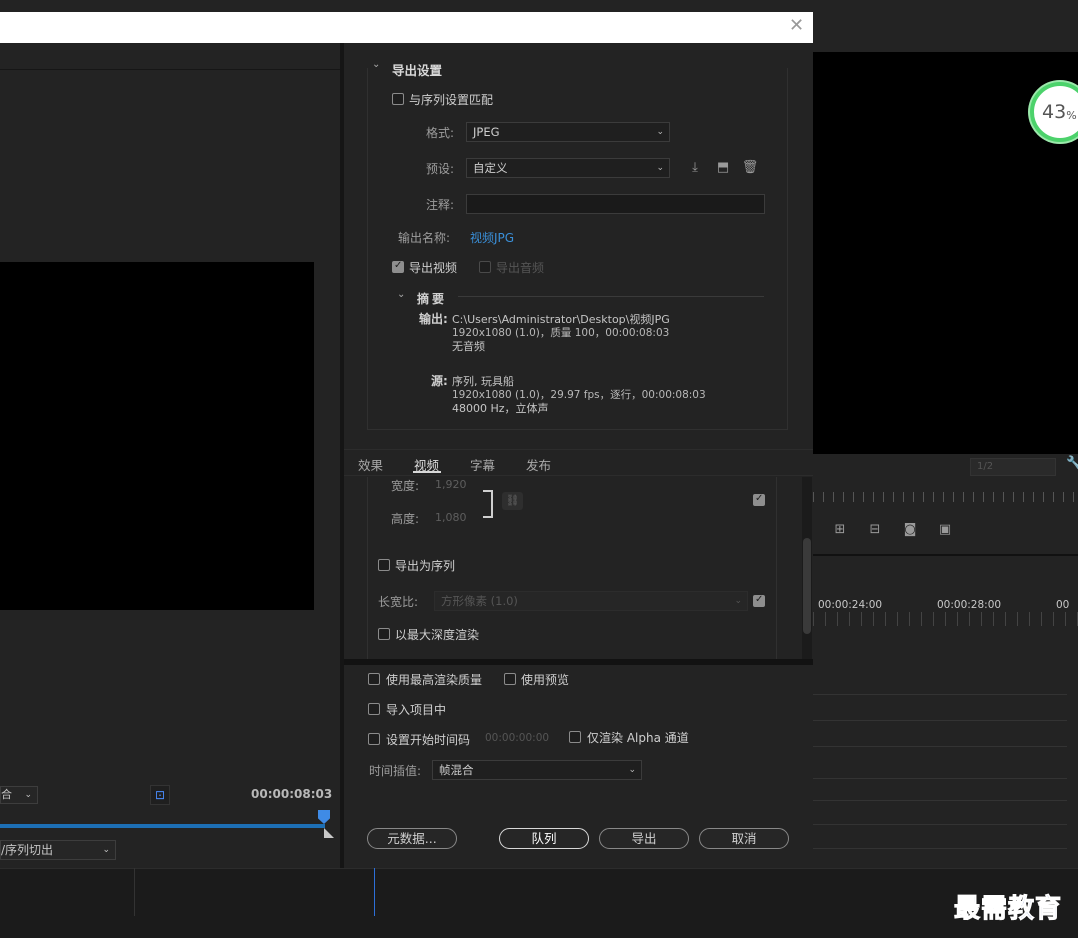  I want to click on use-previews-label: 使用预览, so click(545, 680).